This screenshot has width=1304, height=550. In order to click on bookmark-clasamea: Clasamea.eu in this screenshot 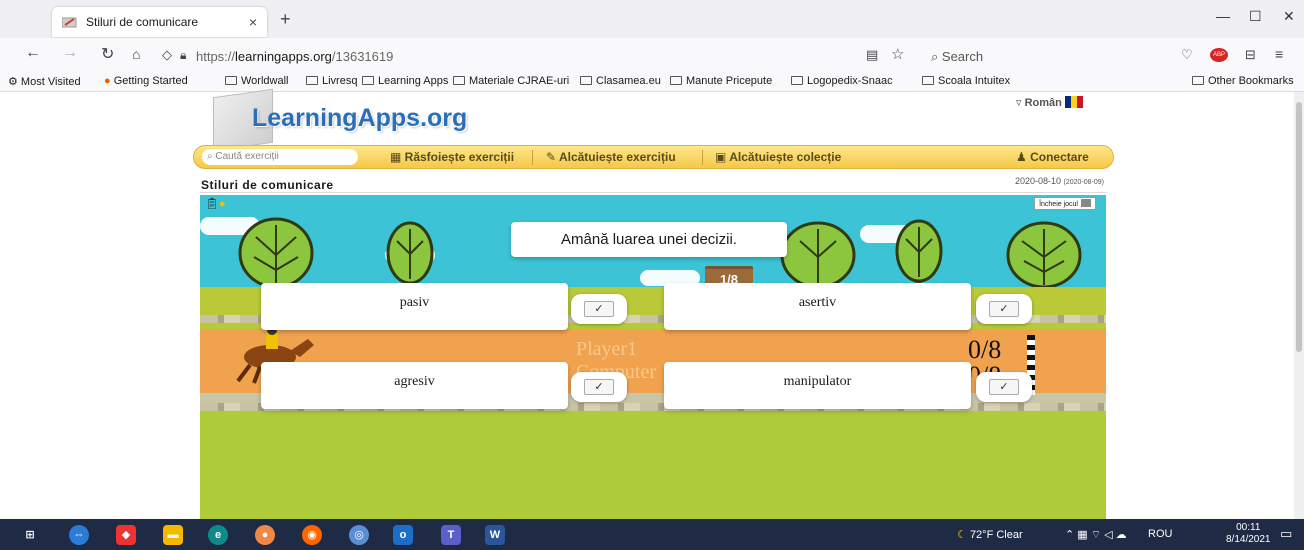, I will do `click(620, 81)`.